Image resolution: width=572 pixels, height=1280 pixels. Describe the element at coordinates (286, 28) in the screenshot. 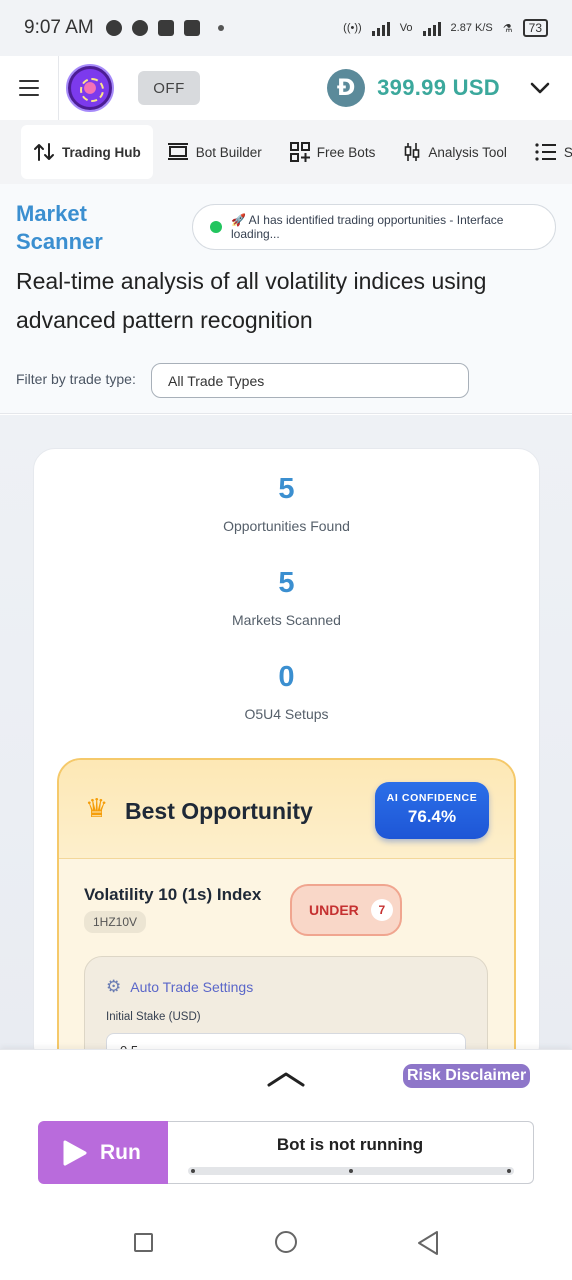

I see `status-bar: 9:07 AM ((•)) Vo 2.87 K/S ⚗ 73` at that location.